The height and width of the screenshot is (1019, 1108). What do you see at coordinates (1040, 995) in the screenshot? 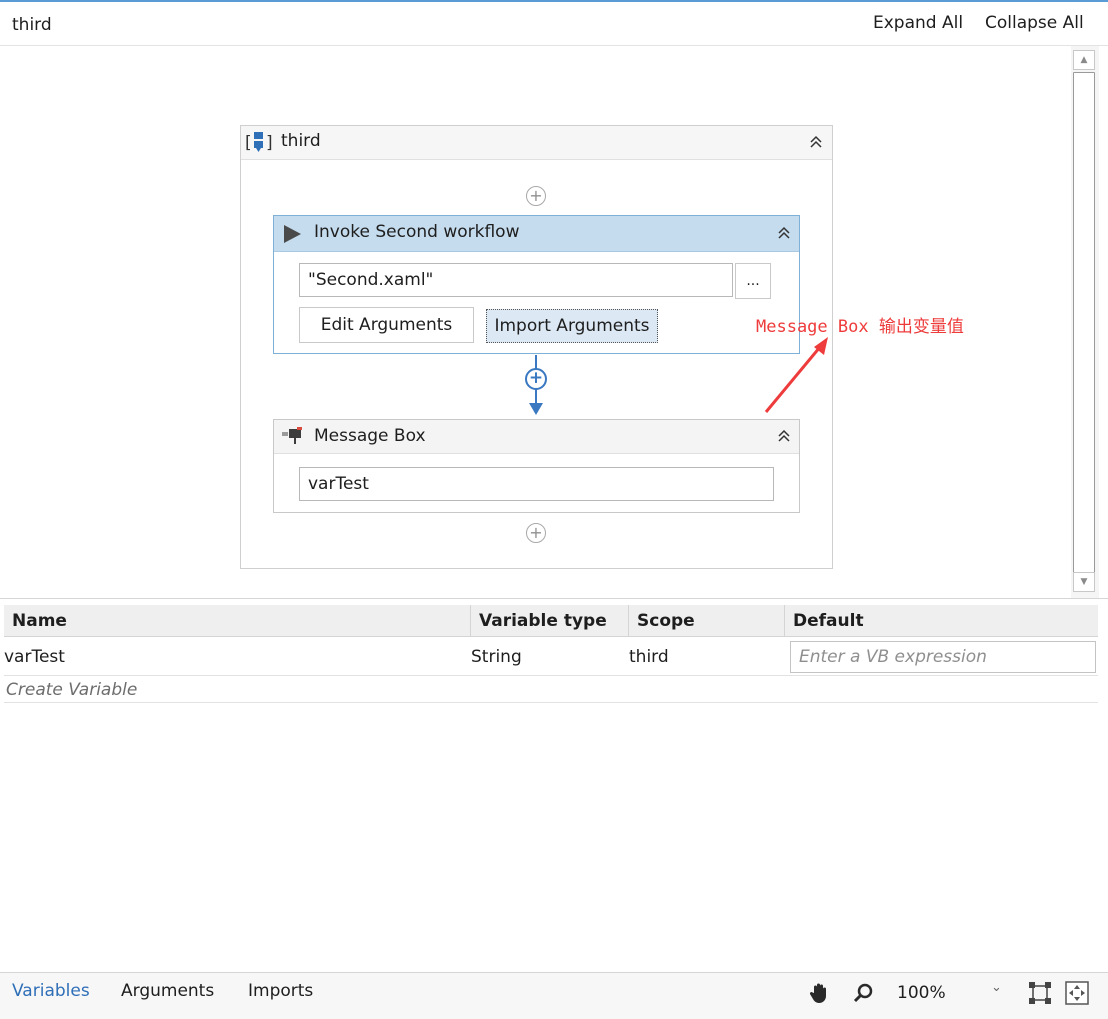
I see `fit-to-screen-icon` at bounding box center [1040, 995].